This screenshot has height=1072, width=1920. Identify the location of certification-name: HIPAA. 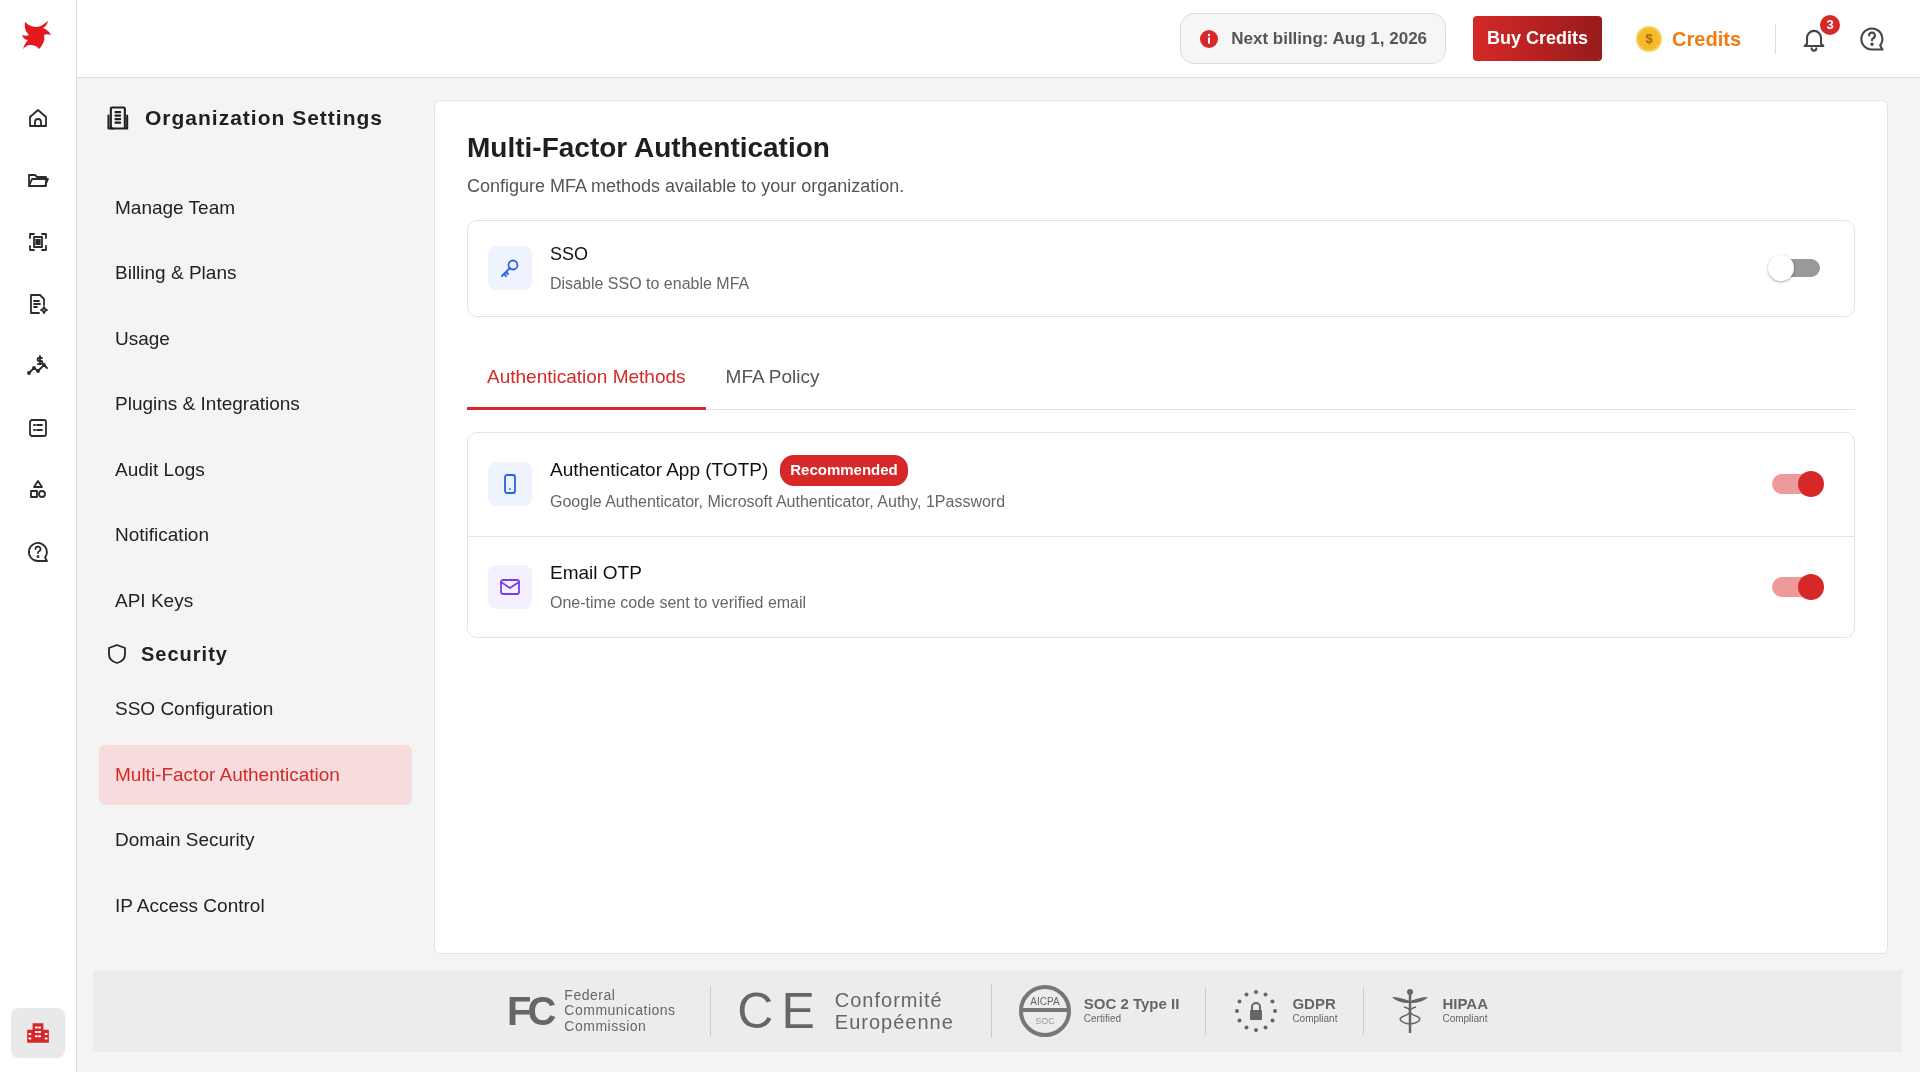
(1465, 1003).